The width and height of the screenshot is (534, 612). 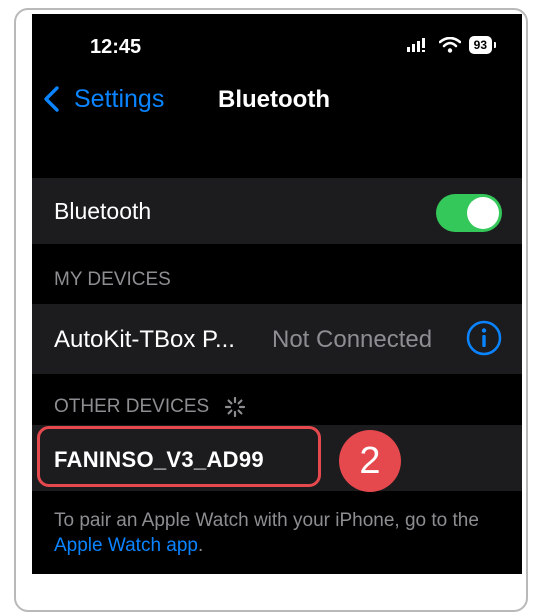 I want to click on apple-watch-app-link: Apple Watch app, so click(x=126, y=545).